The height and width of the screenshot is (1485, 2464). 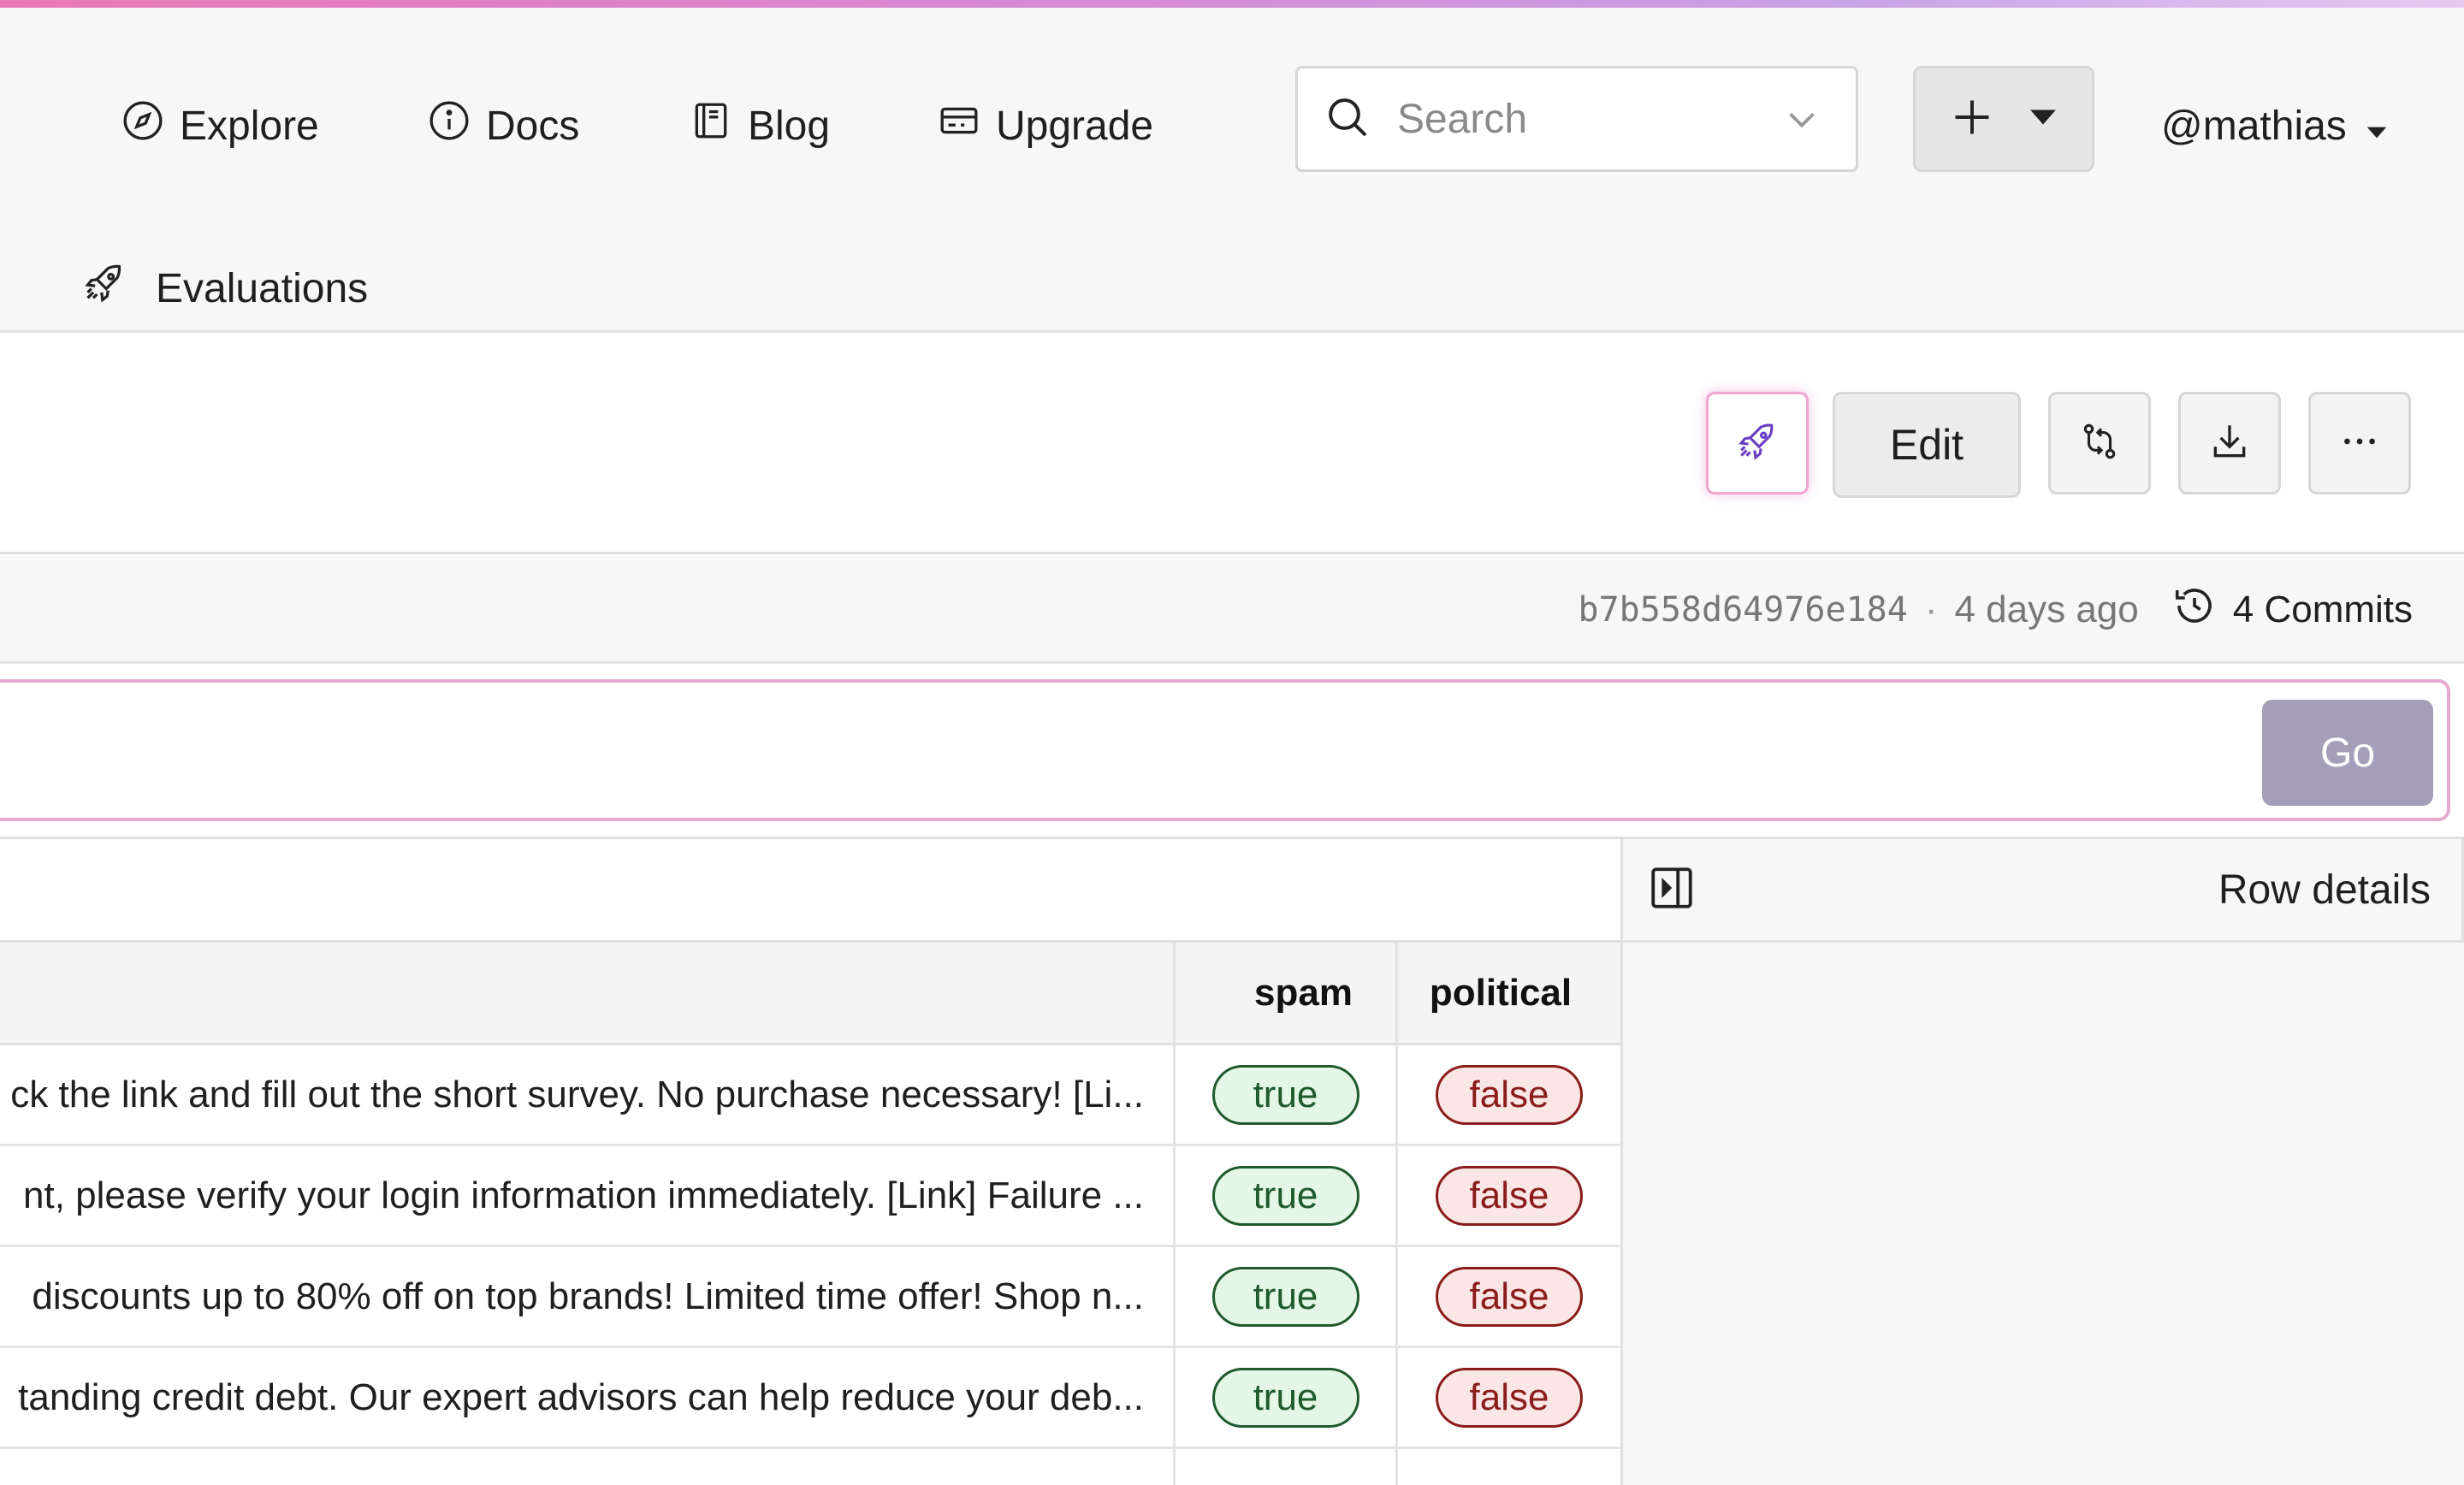 What do you see at coordinates (1972, 119) in the screenshot?
I see `plus-icon` at bounding box center [1972, 119].